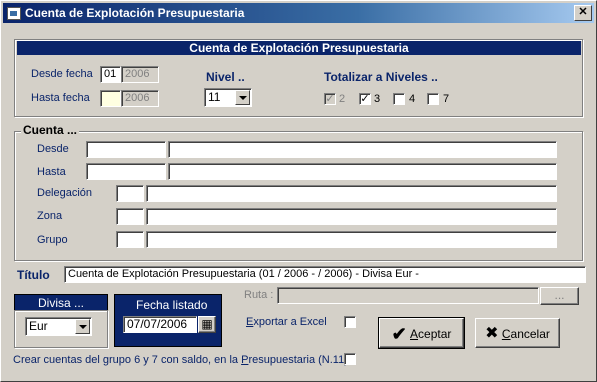  I want to click on divisa-select: Eur, so click(58, 326).